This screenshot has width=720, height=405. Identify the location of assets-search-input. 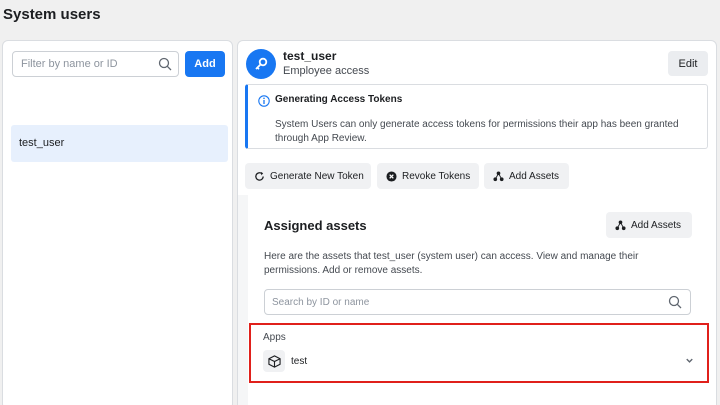
(462, 302).